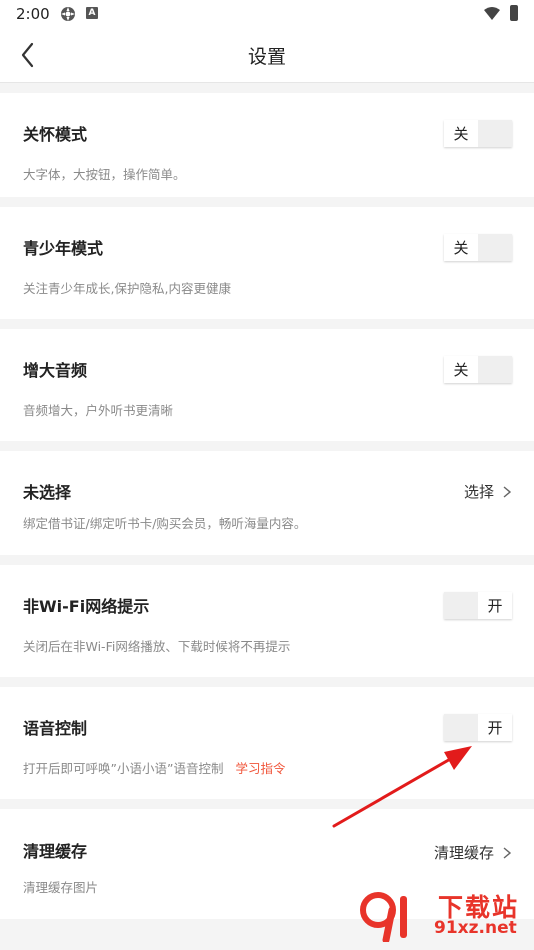 This screenshot has width=534, height=950. Describe the element at coordinates (92, 13) in the screenshot. I see `app-notification-icon: A` at that location.